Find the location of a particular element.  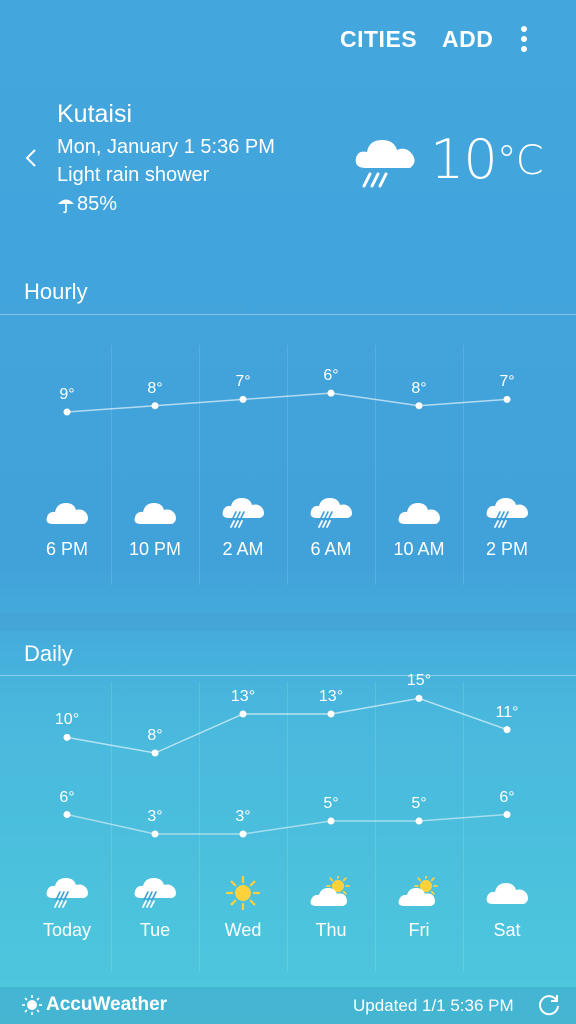

daily-high-label: 8° is located at coordinates (155, 735).